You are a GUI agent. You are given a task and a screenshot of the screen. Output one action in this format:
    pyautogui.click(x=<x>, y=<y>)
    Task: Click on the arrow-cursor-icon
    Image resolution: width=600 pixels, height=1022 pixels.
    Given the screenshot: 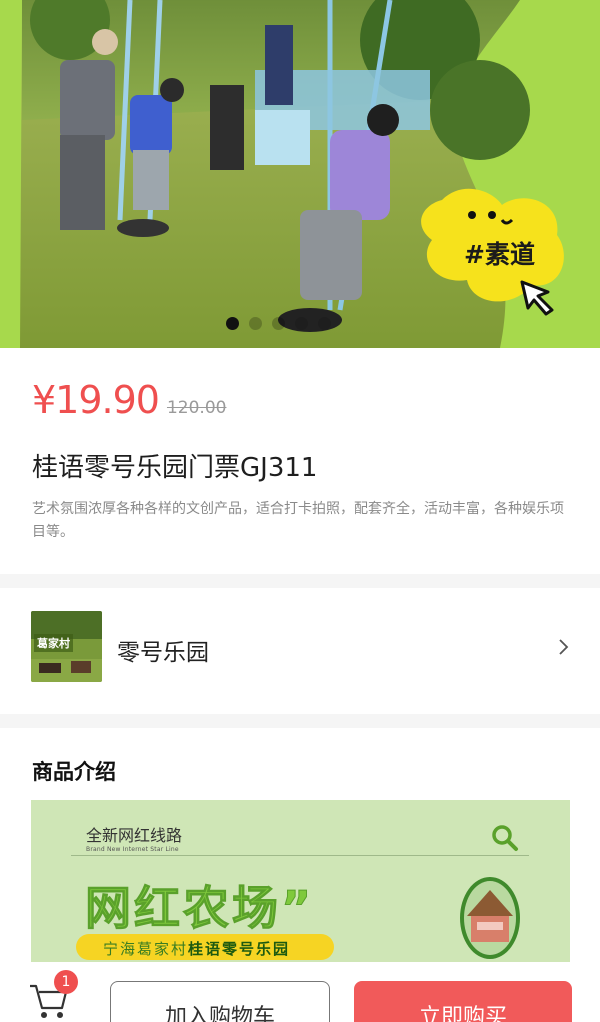 What is the action you would take?
    pyautogui.click(x=537, y=298)
    